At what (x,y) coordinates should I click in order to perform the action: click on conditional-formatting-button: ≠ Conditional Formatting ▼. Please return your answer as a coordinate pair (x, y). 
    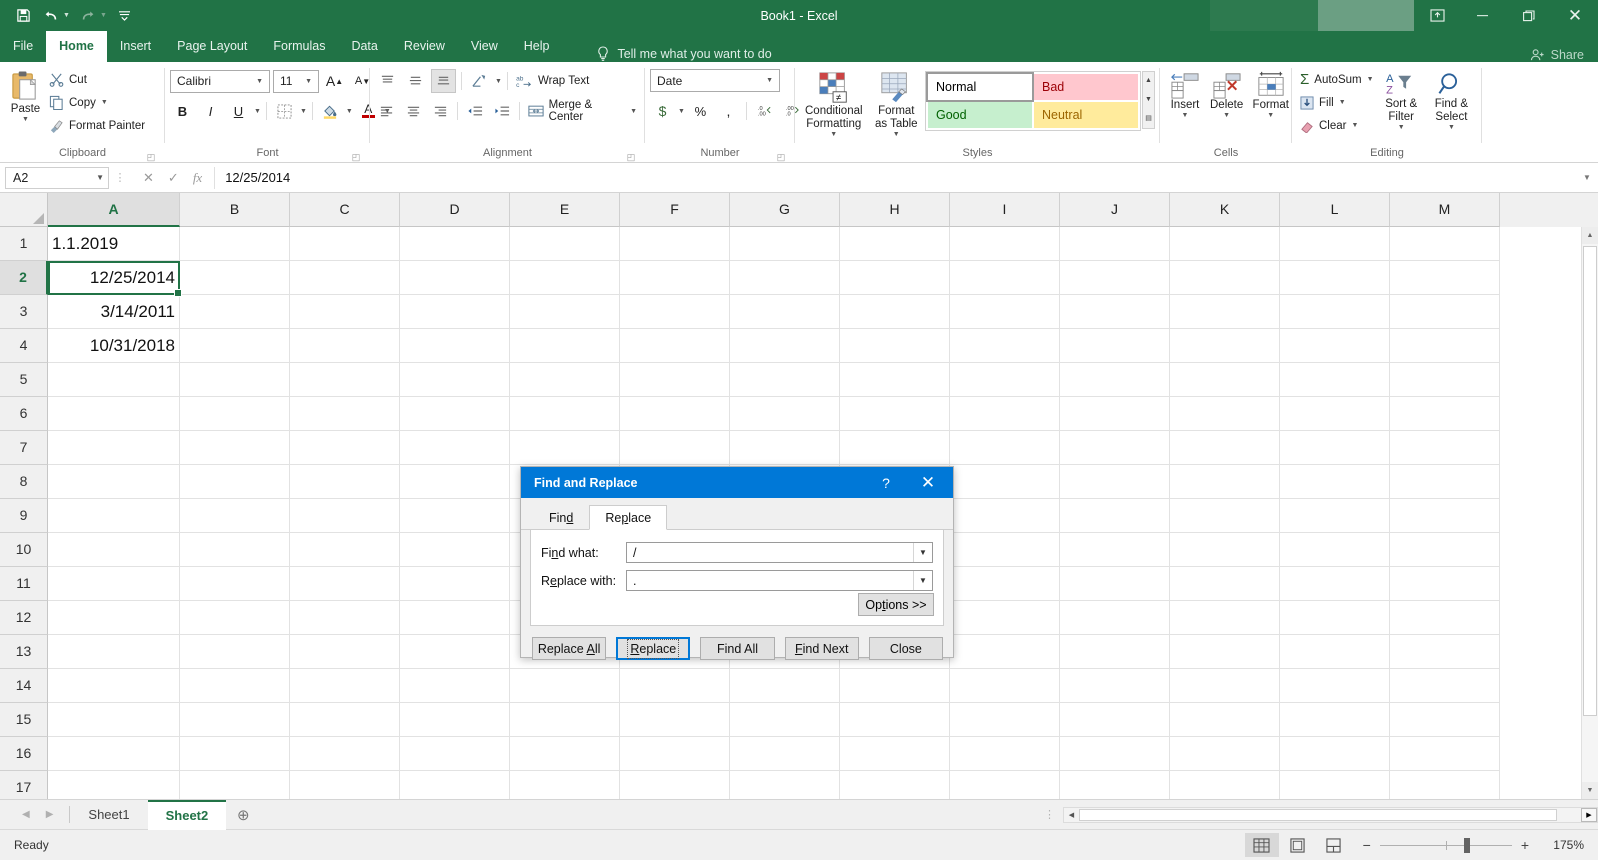
    Looking at the image, I should click on (834, 105).